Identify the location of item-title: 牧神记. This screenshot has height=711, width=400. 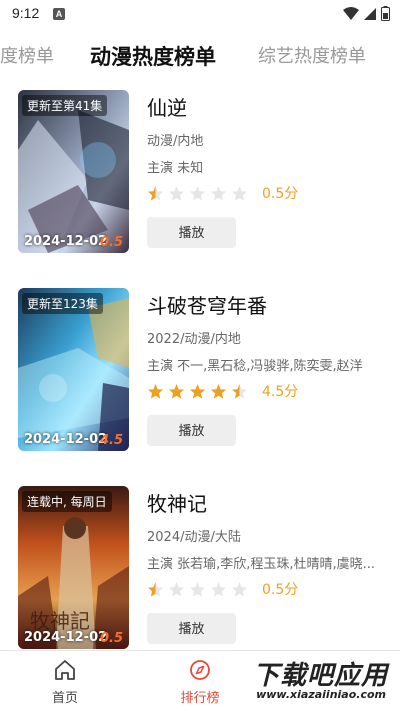
(177, 502).